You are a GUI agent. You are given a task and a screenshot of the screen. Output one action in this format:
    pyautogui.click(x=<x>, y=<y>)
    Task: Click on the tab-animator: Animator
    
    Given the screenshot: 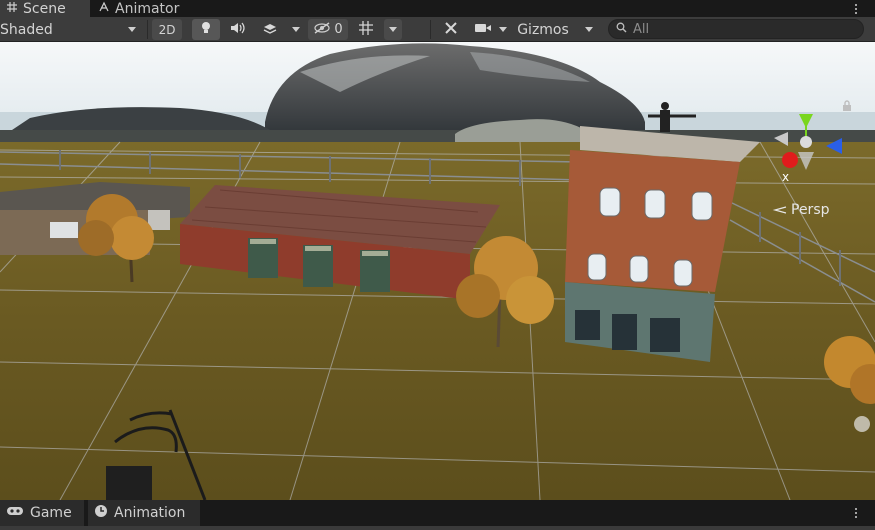 What is the action you would take?
    pyautogui.click(x=147, y=8)
    